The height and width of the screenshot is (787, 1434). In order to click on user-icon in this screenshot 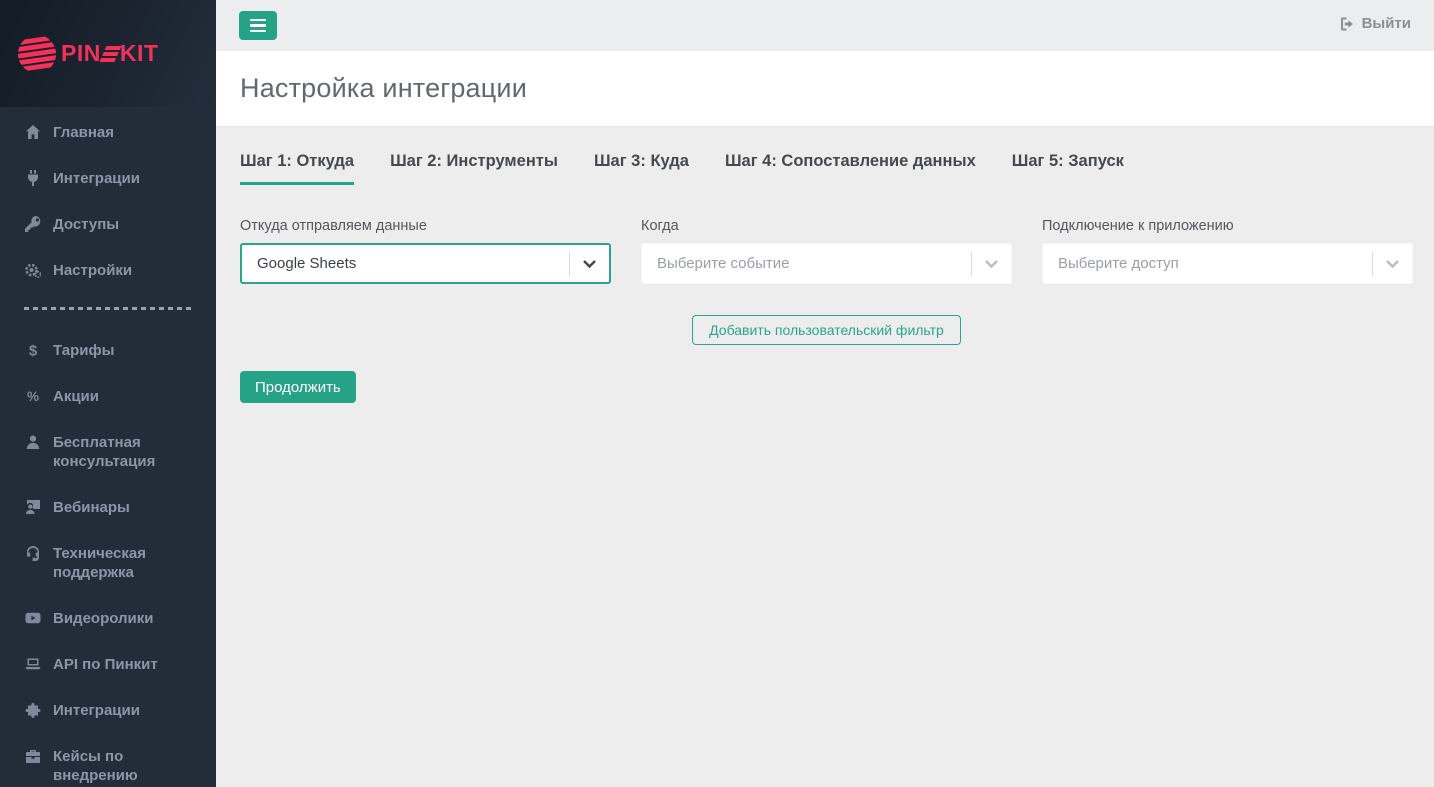, I will do `click(32, 442)`.